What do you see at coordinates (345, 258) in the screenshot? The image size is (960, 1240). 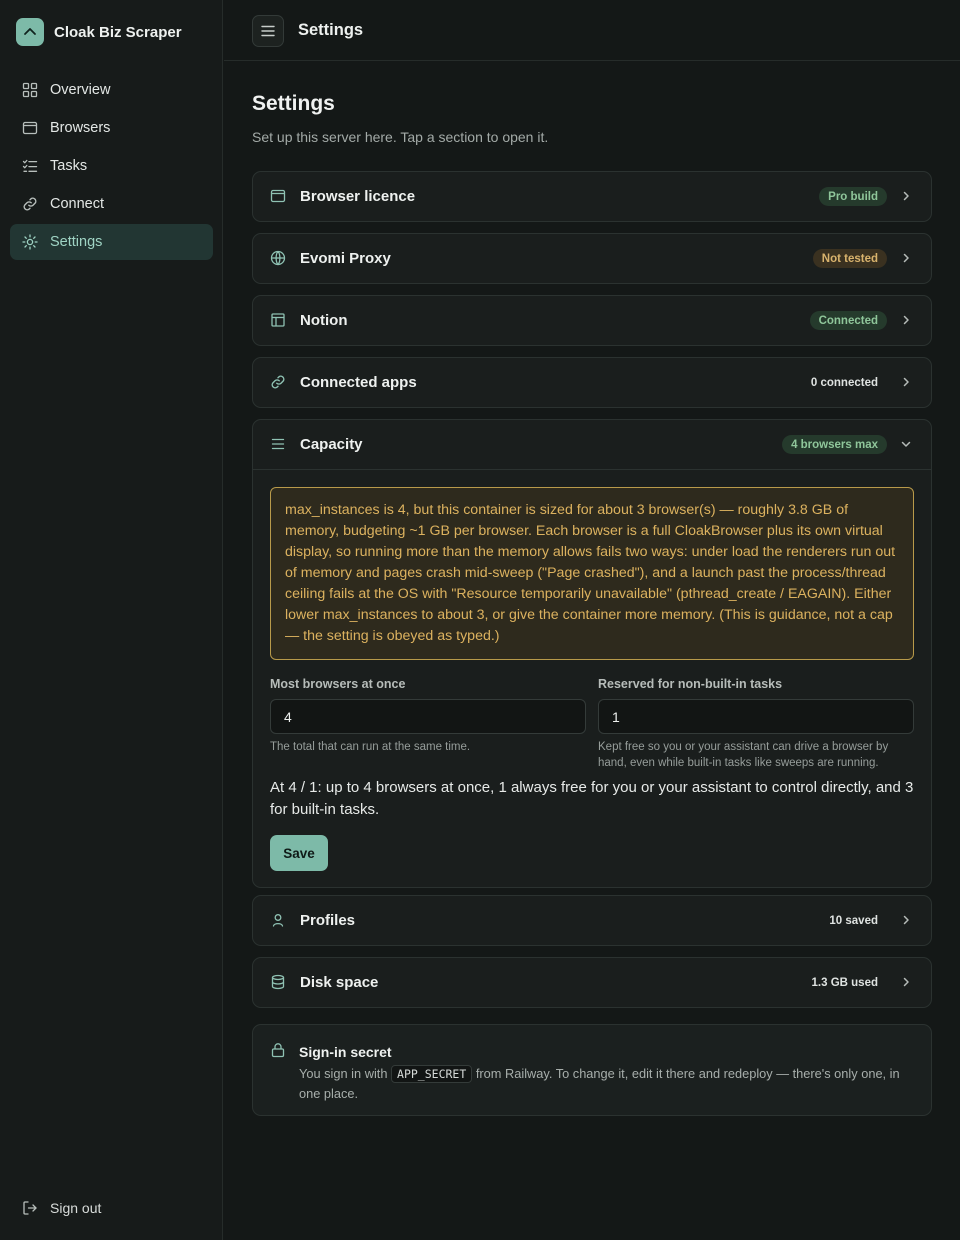 I see `section-title: Evomi Proxy` at bounding box center [345, 258].